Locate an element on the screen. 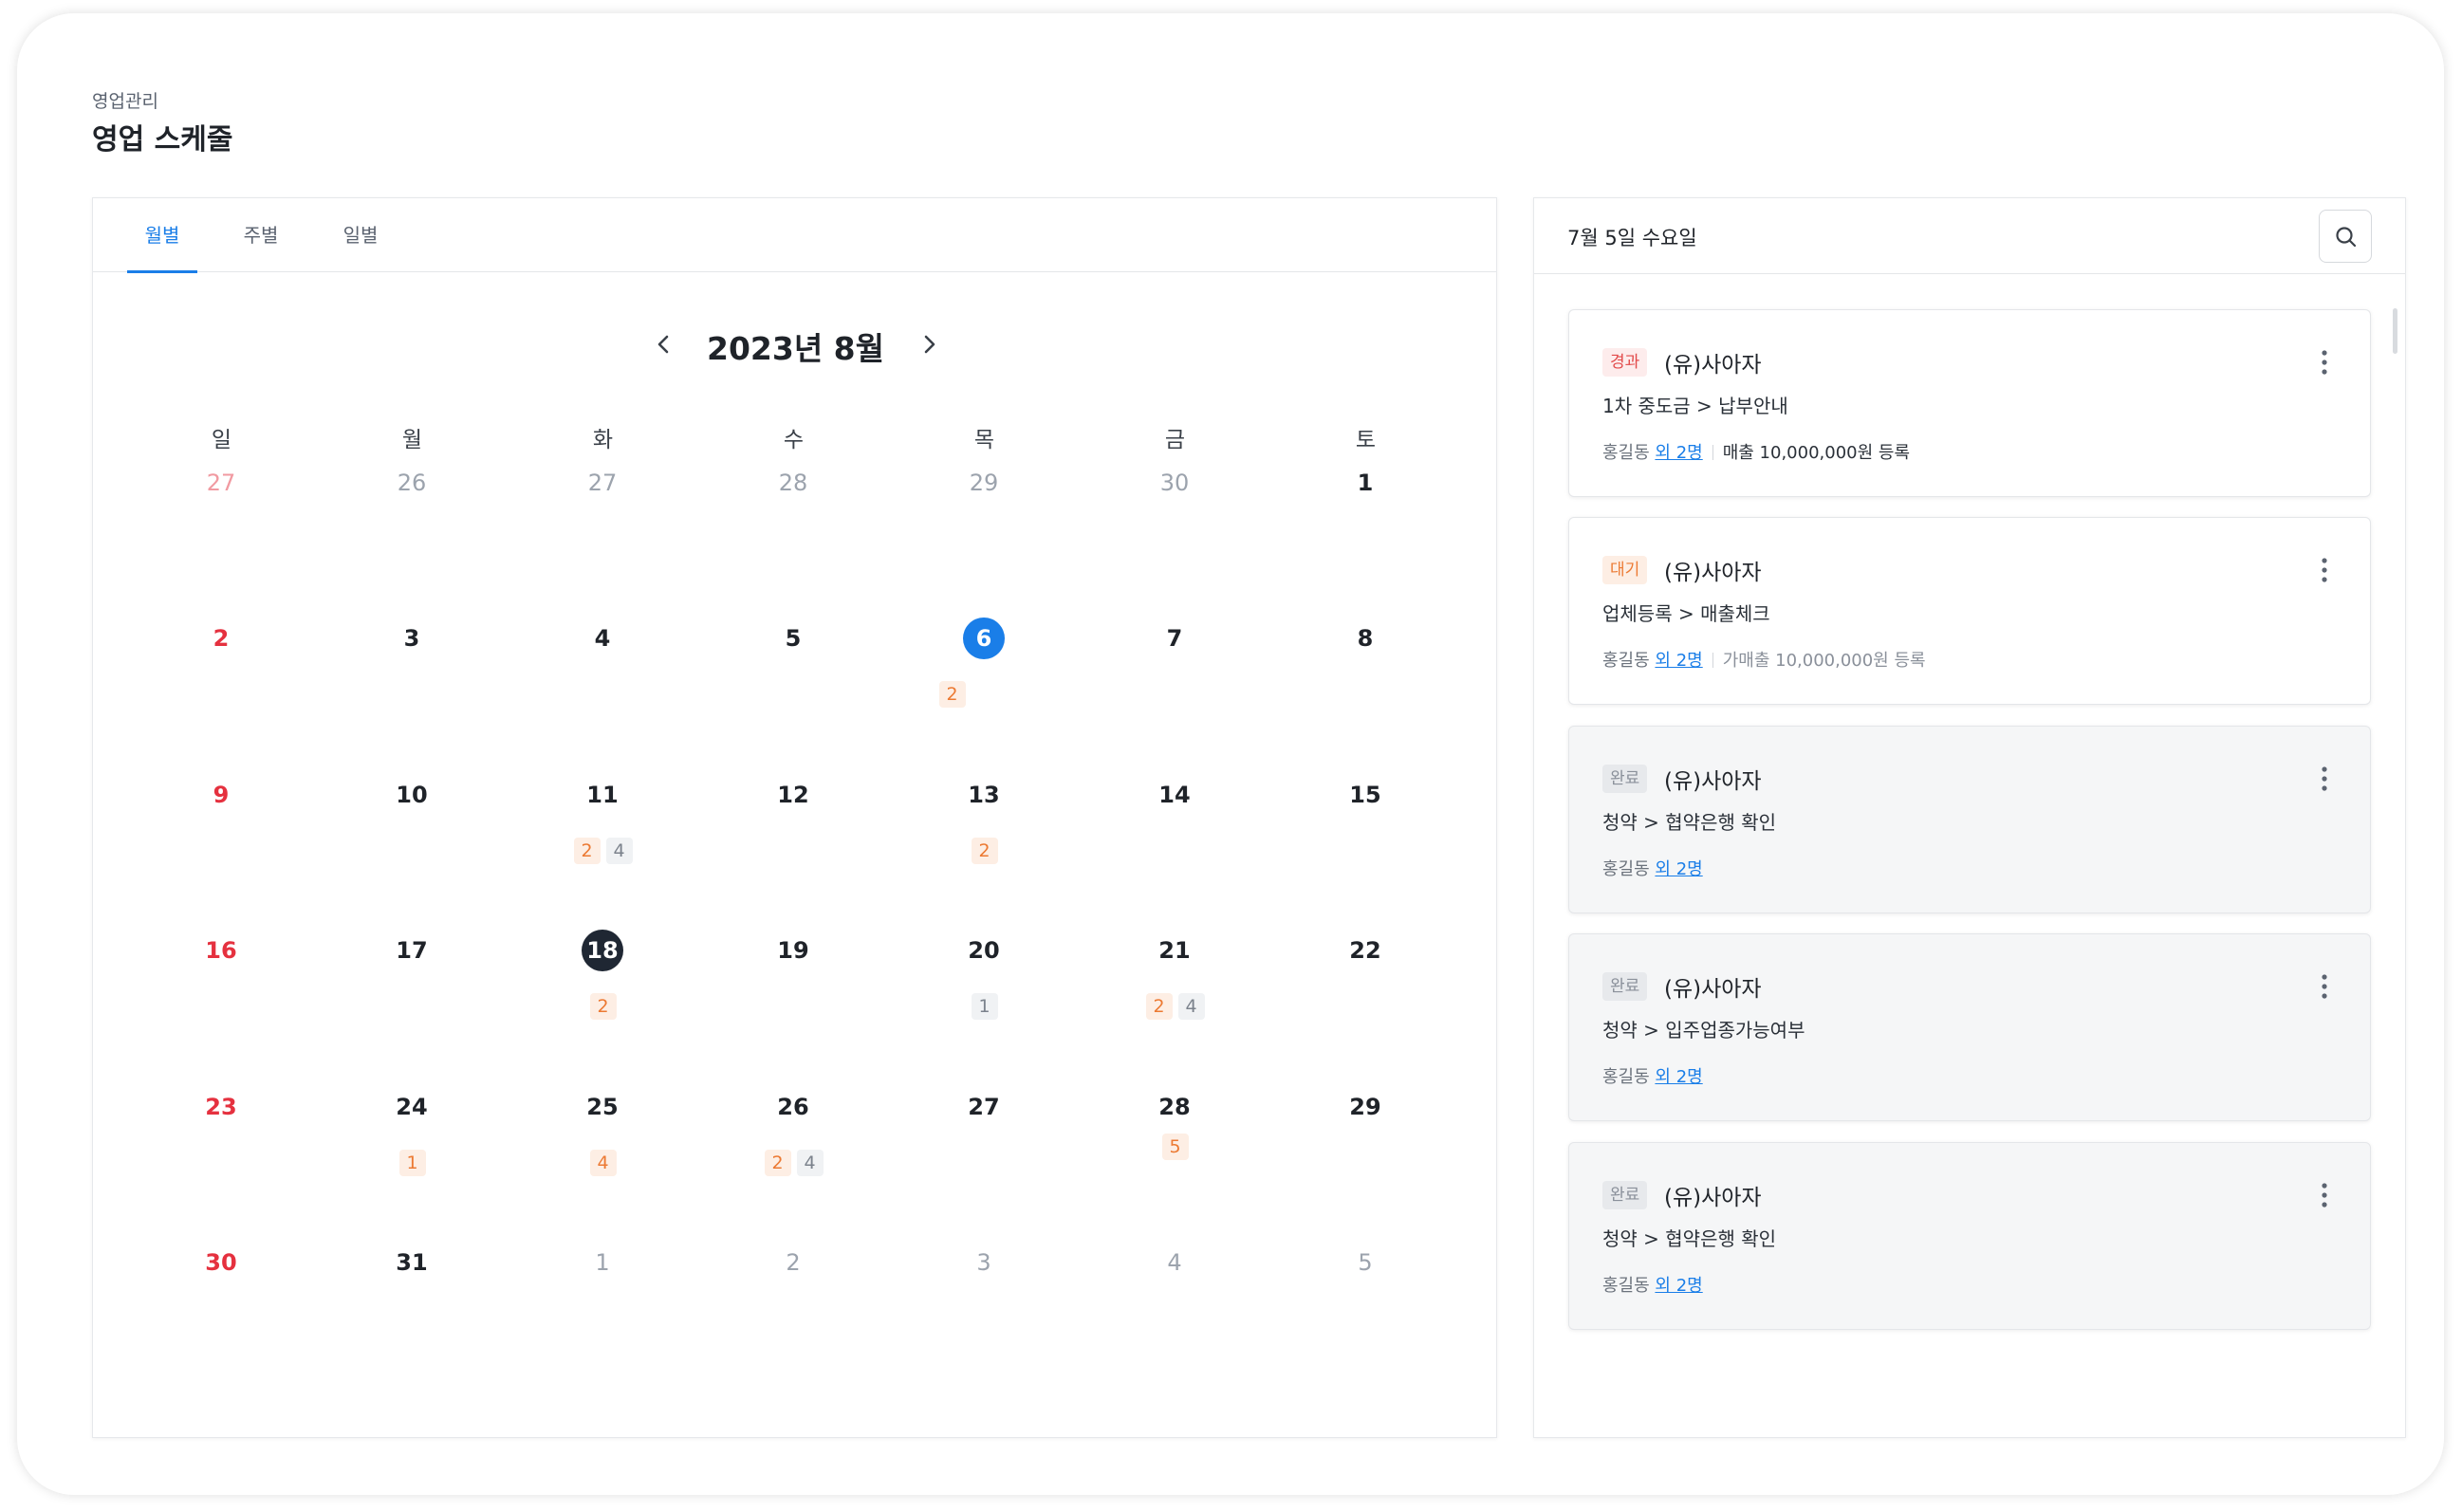  calendar-day-cell: 21 2 4 is located at coordinates (1175, 1007).